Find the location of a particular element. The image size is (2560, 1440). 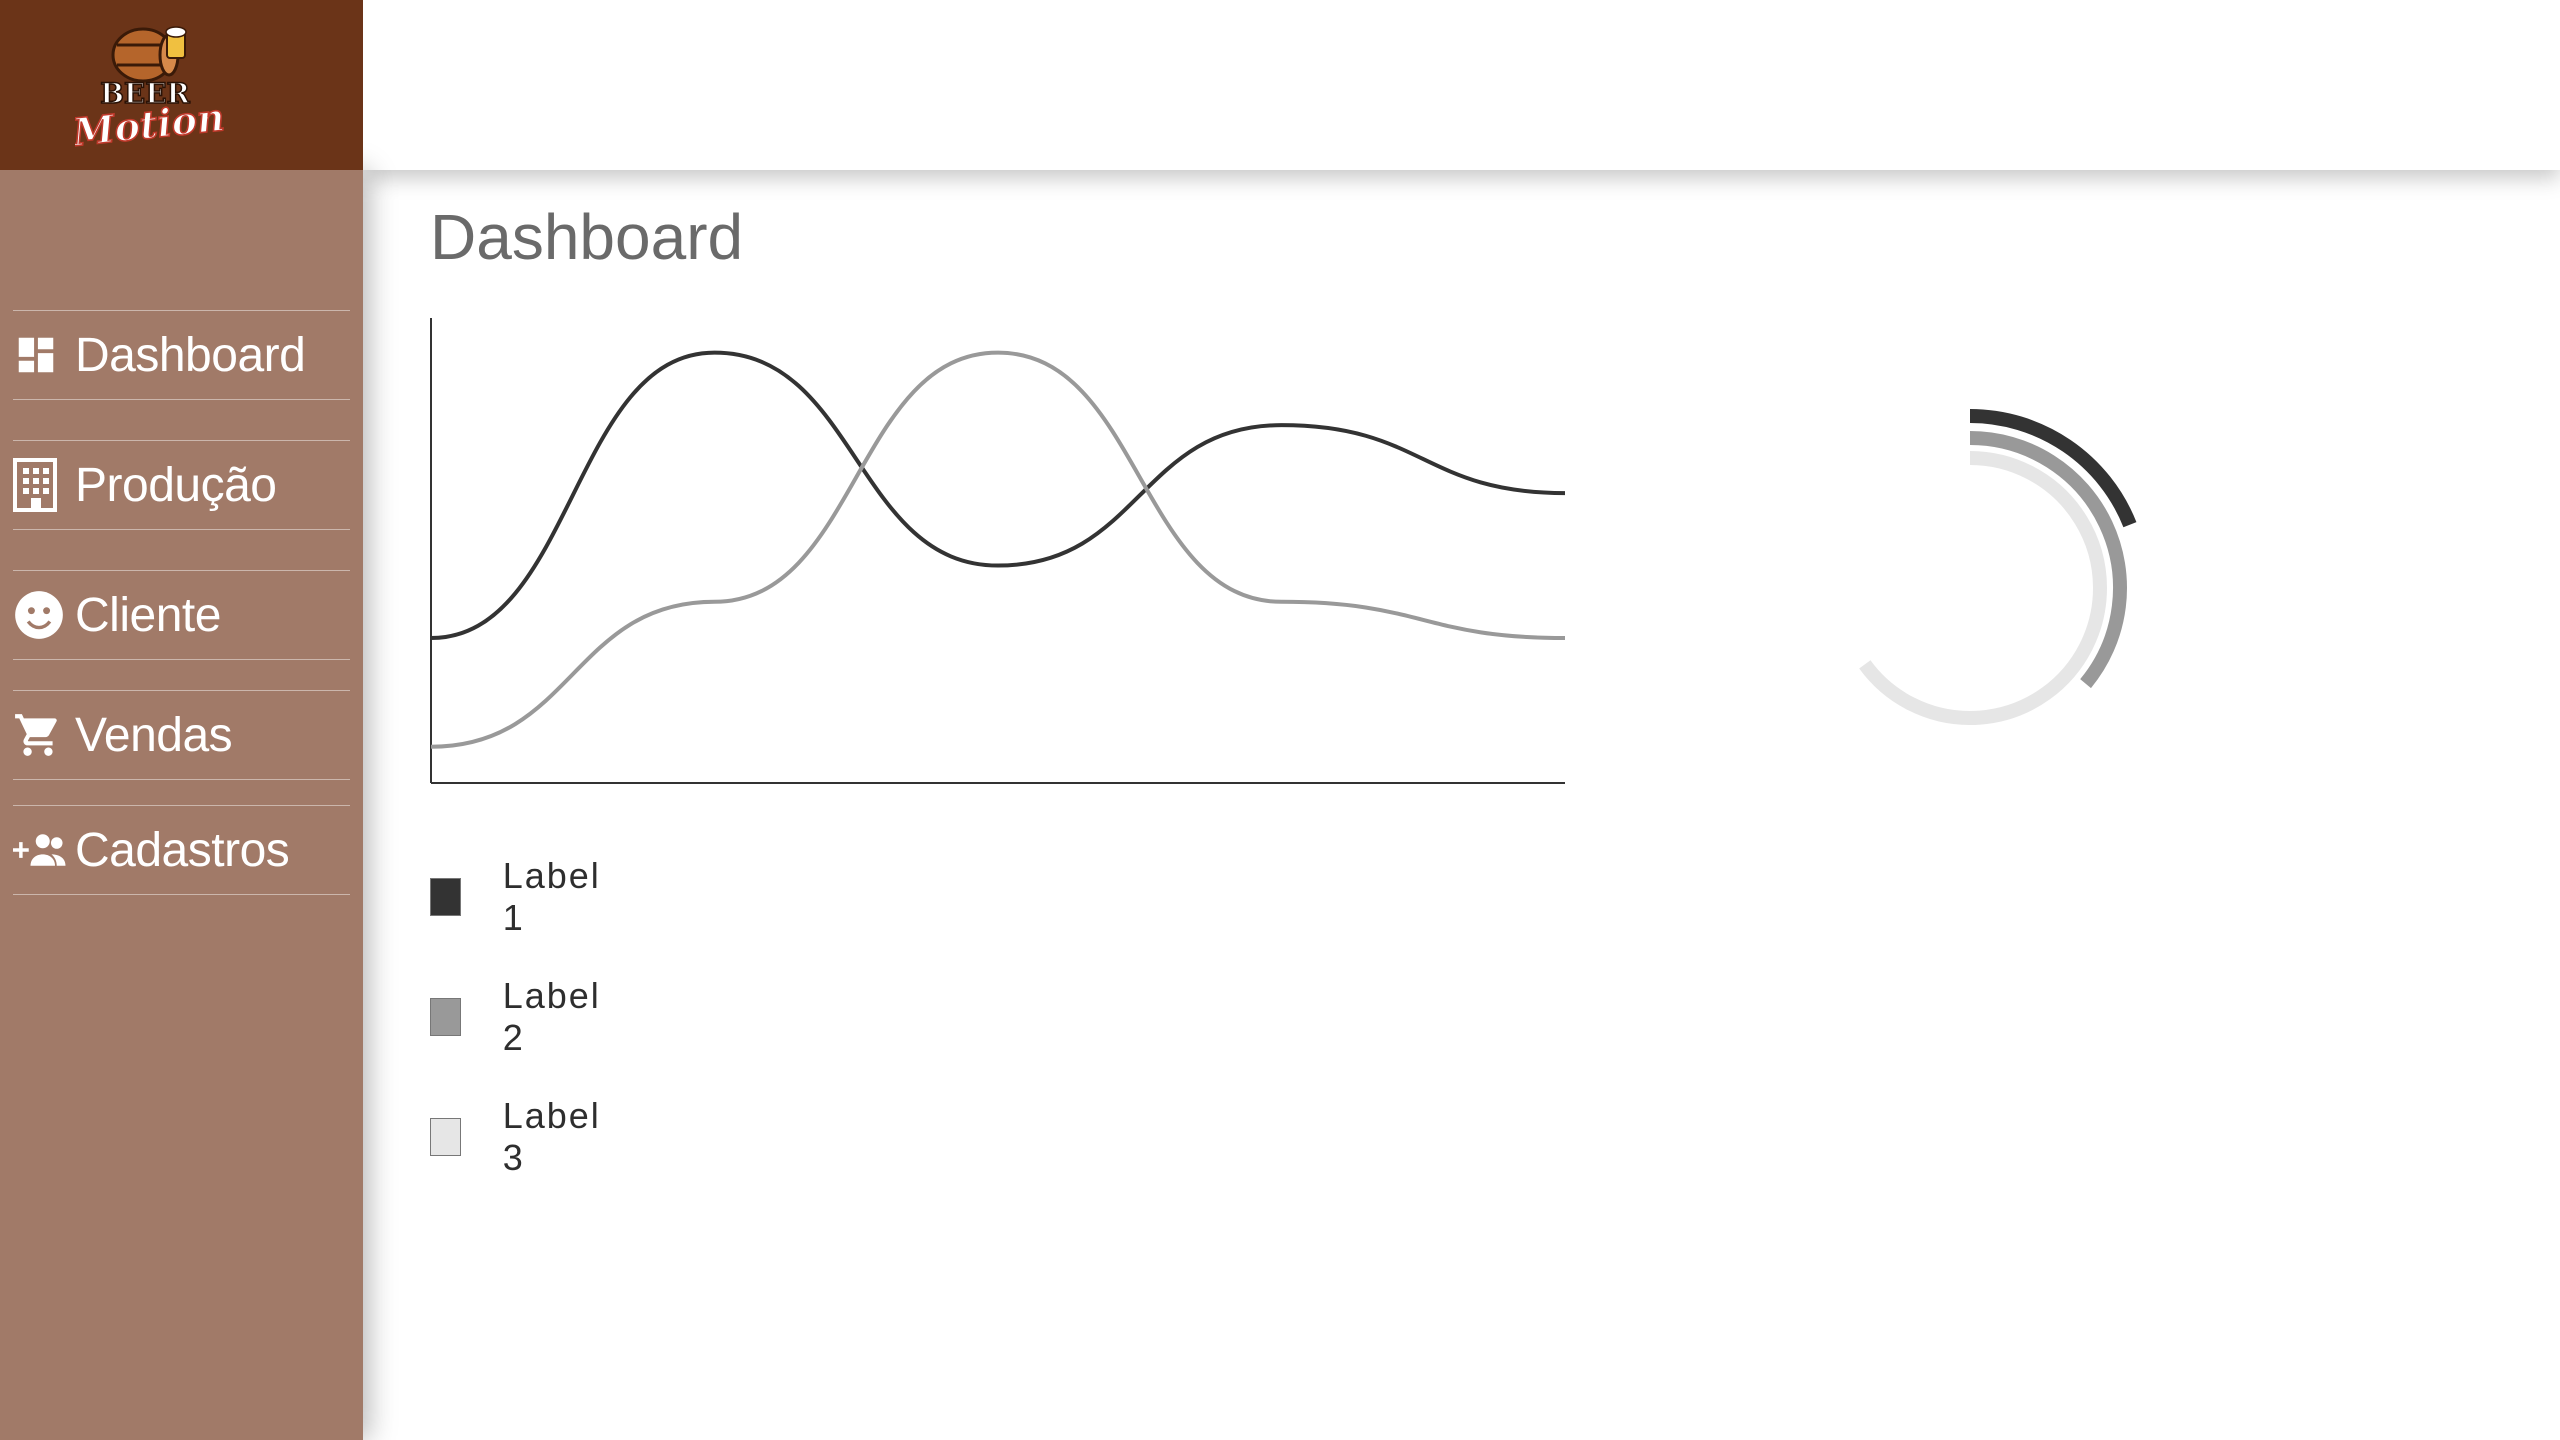

sidebar-item-vendas: Vendas is located at coordinates (181, 735).